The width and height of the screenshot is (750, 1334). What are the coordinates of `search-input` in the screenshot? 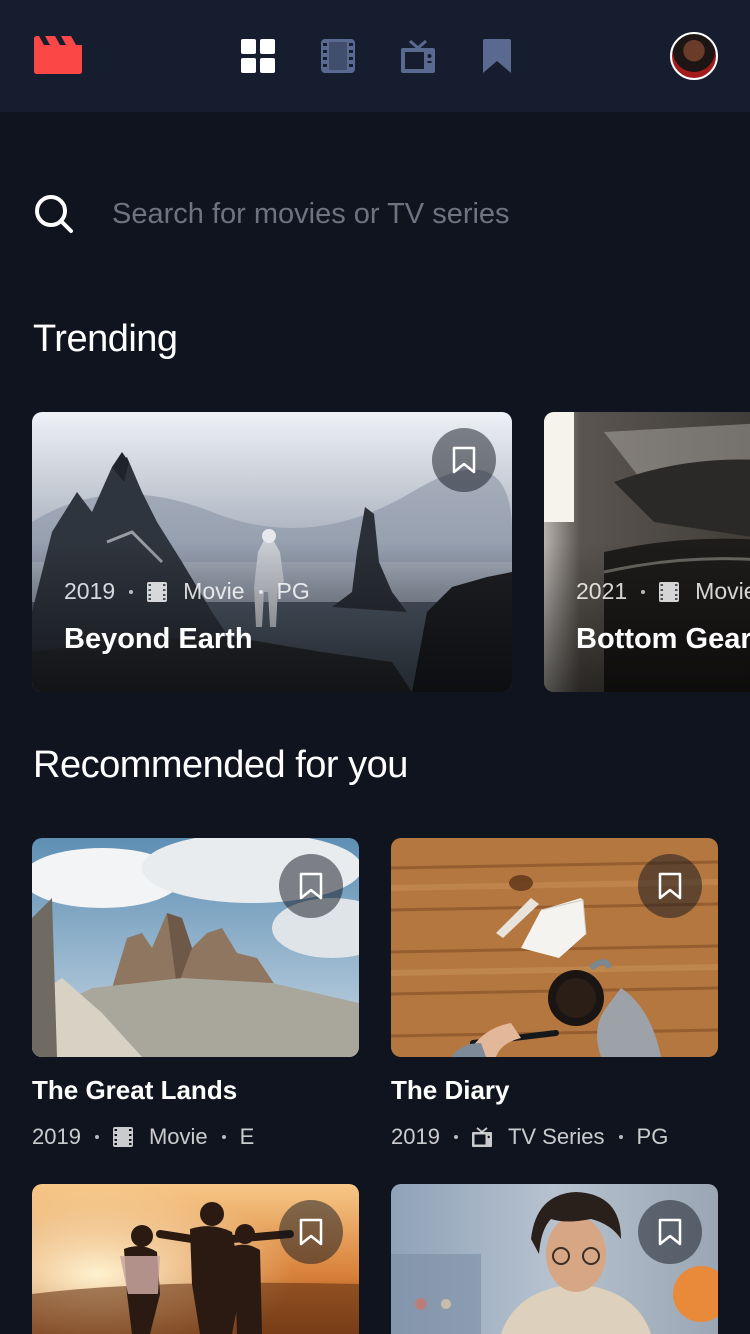 It's located at (412, 214).